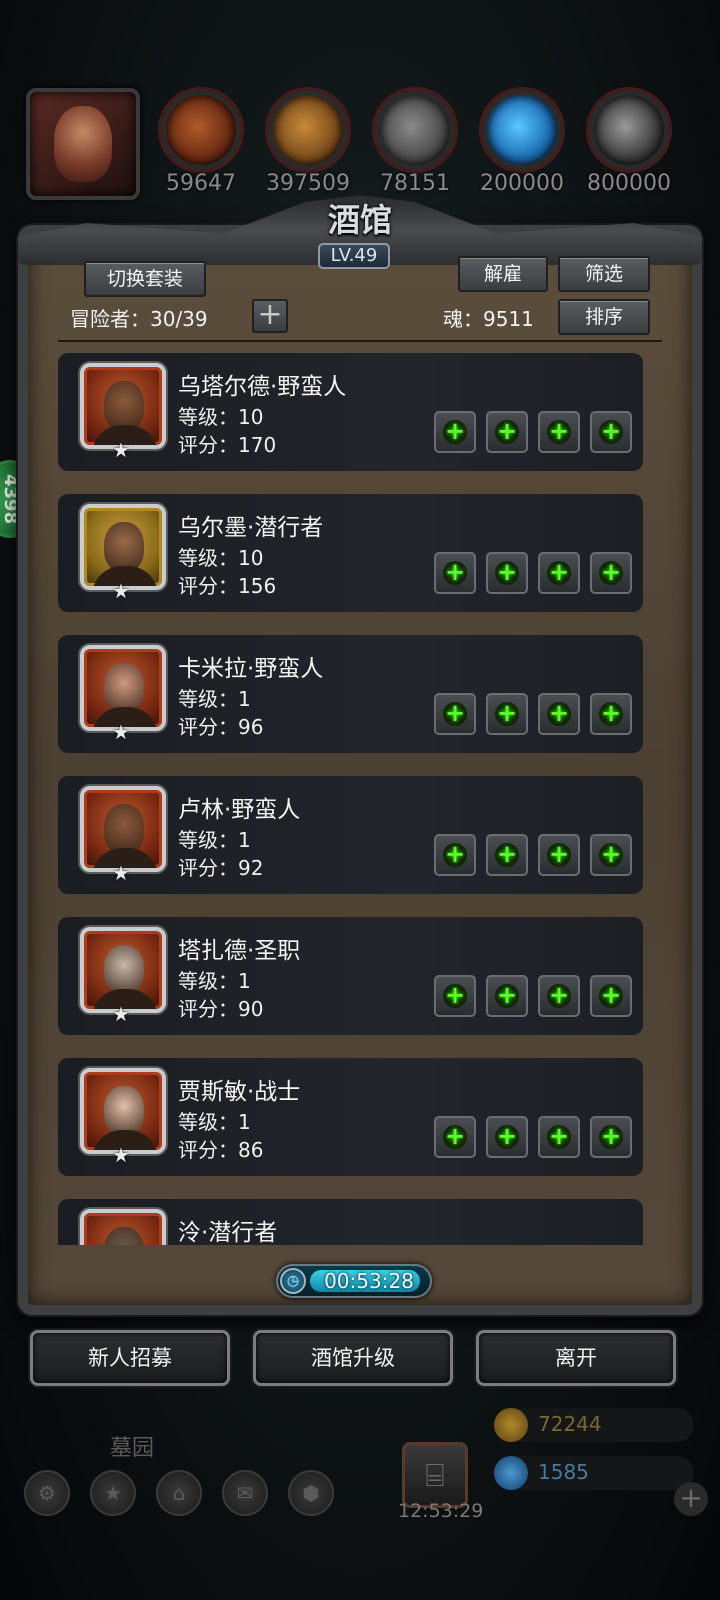  I want to click on hero-card: ★ 乌尔墨·潜行者 等级：10 评分：156 + + + +, so click(350, 553).